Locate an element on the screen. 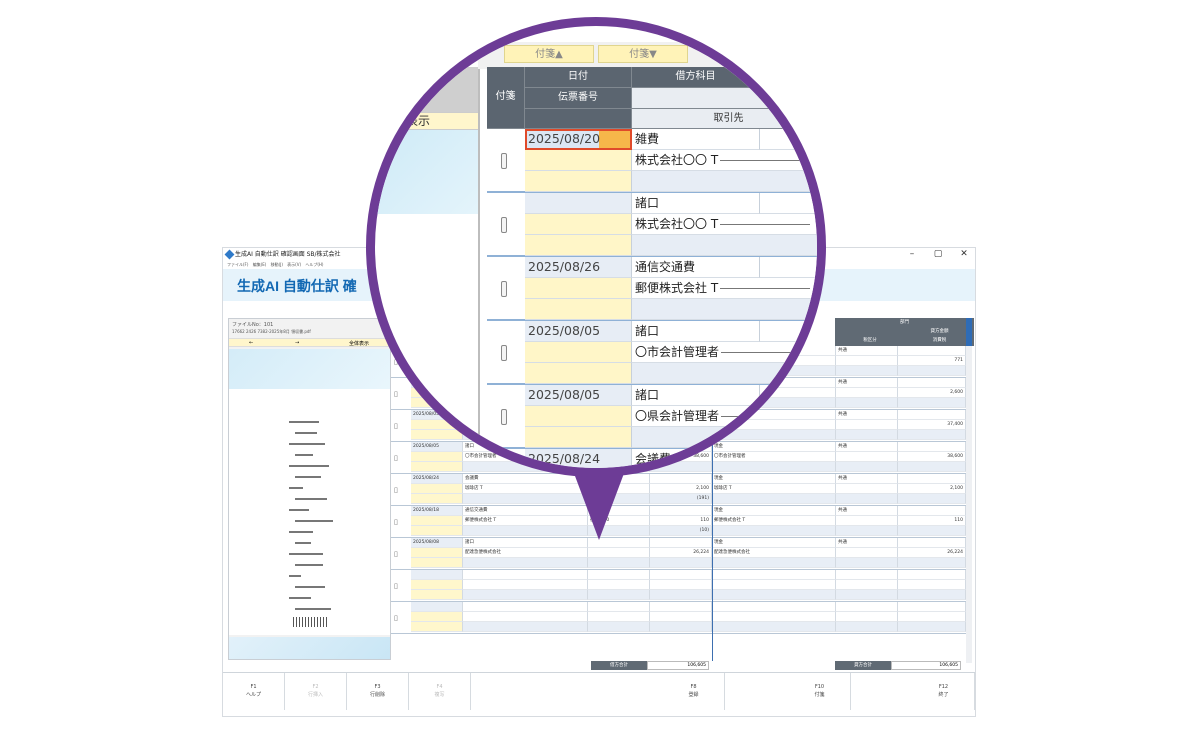  header-date: 日付 is located at coordinates (578, 77).